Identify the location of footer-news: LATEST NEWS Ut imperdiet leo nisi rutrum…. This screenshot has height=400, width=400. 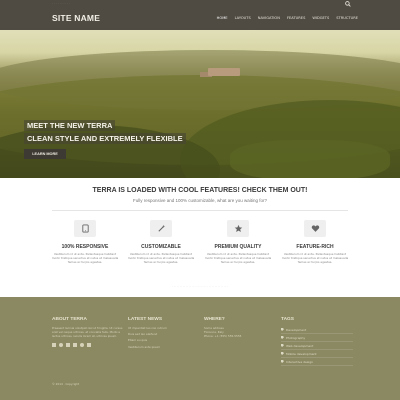
(164, 333).